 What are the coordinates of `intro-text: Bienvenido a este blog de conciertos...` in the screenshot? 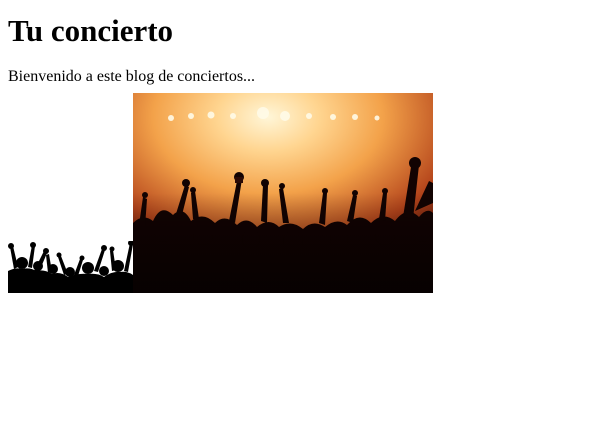 It's located at (132, 76).